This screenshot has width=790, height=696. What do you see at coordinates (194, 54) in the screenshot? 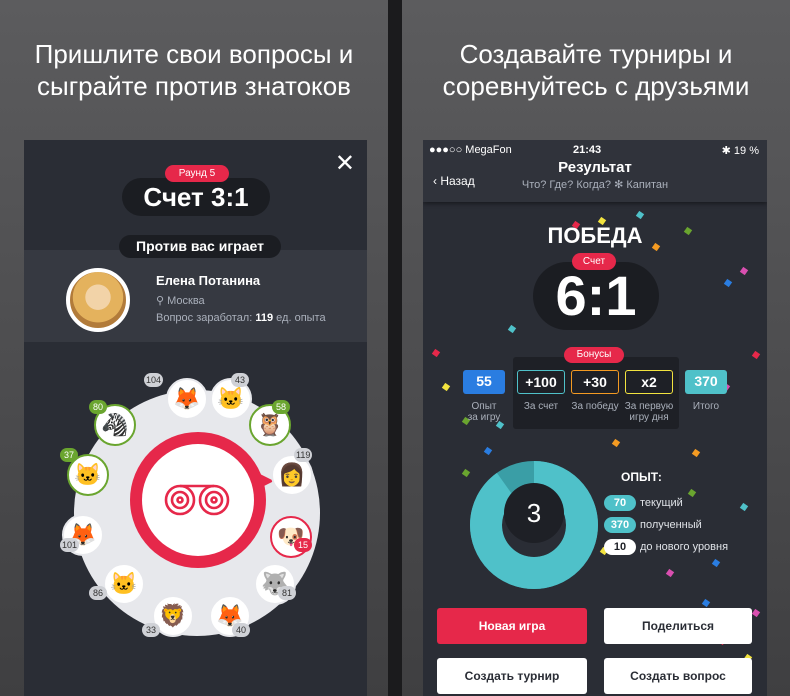
I see `left-caption-line-1: Пришлите свои вопросы и` at bounding box center [194, 54].